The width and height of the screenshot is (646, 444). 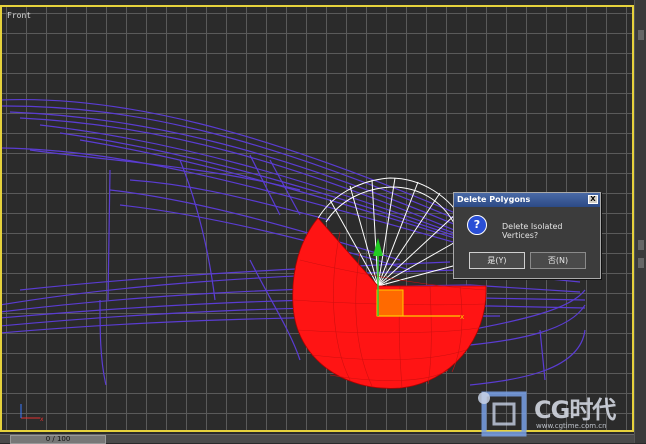 I want to click on watermark-logo-icon, so click(x=502, y=414).